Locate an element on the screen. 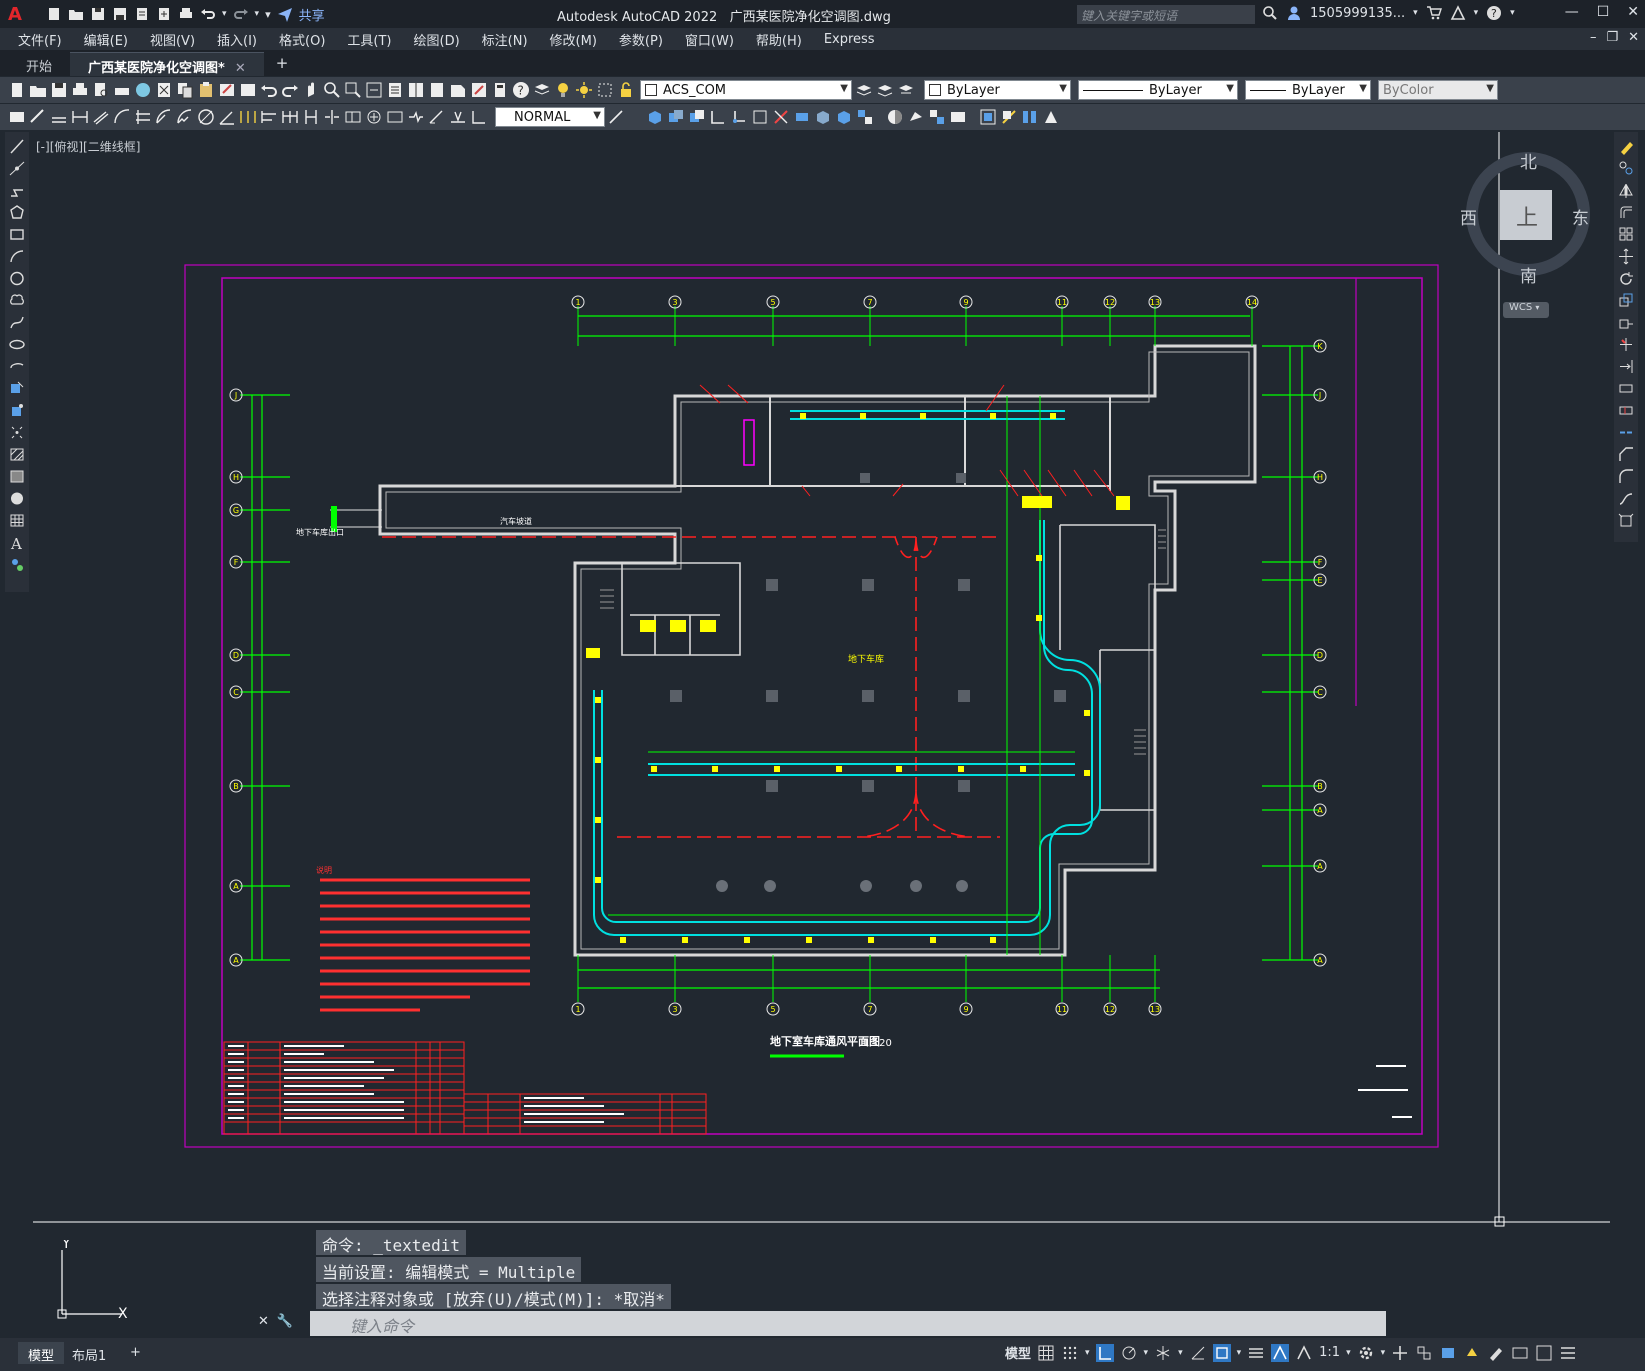 Image resolution: width=1645 pixels, height=1371 pixels. annotation-monitor-icon is located at coordinates (1400, 1353).